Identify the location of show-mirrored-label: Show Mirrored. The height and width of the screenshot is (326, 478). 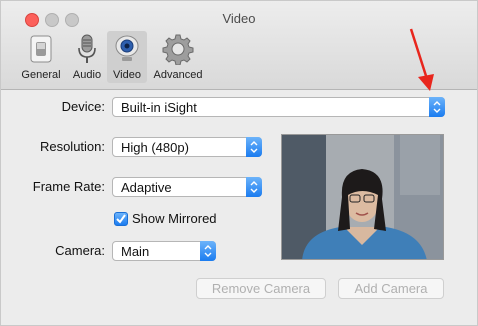
(174, 218).